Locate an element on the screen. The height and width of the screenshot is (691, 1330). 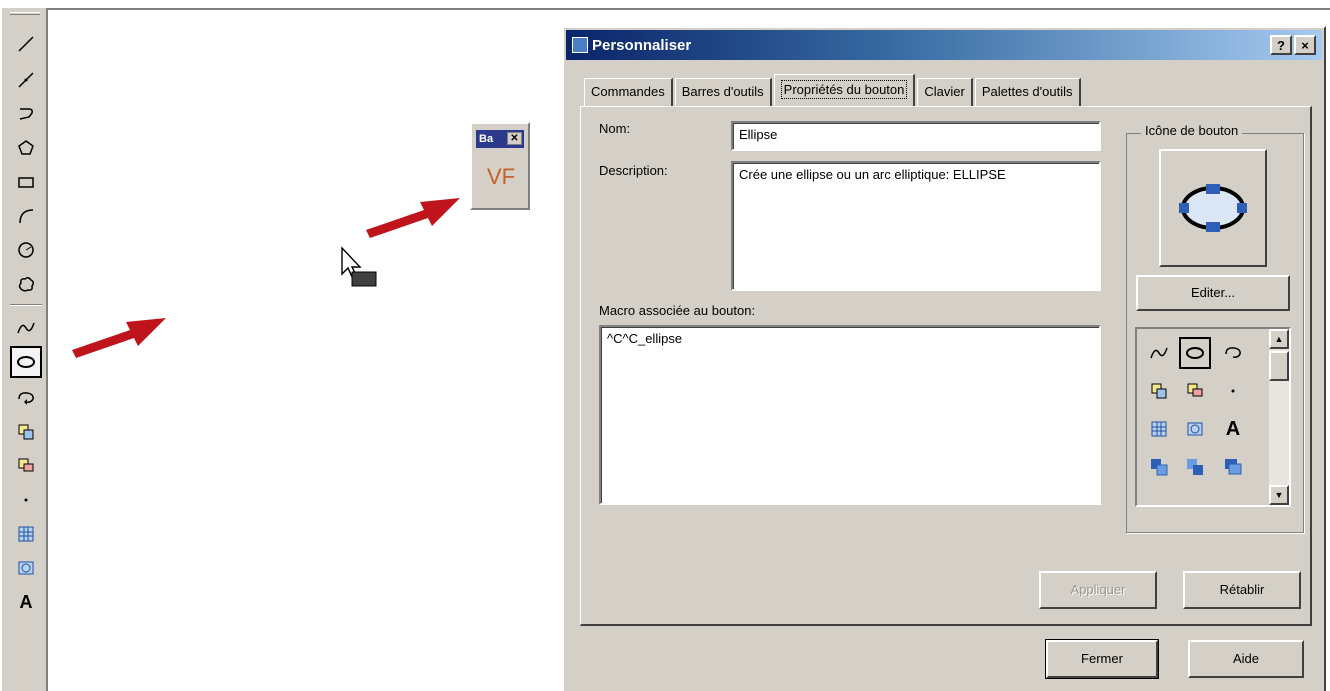
name-label: Nom: is located at coordinates (615, 128).